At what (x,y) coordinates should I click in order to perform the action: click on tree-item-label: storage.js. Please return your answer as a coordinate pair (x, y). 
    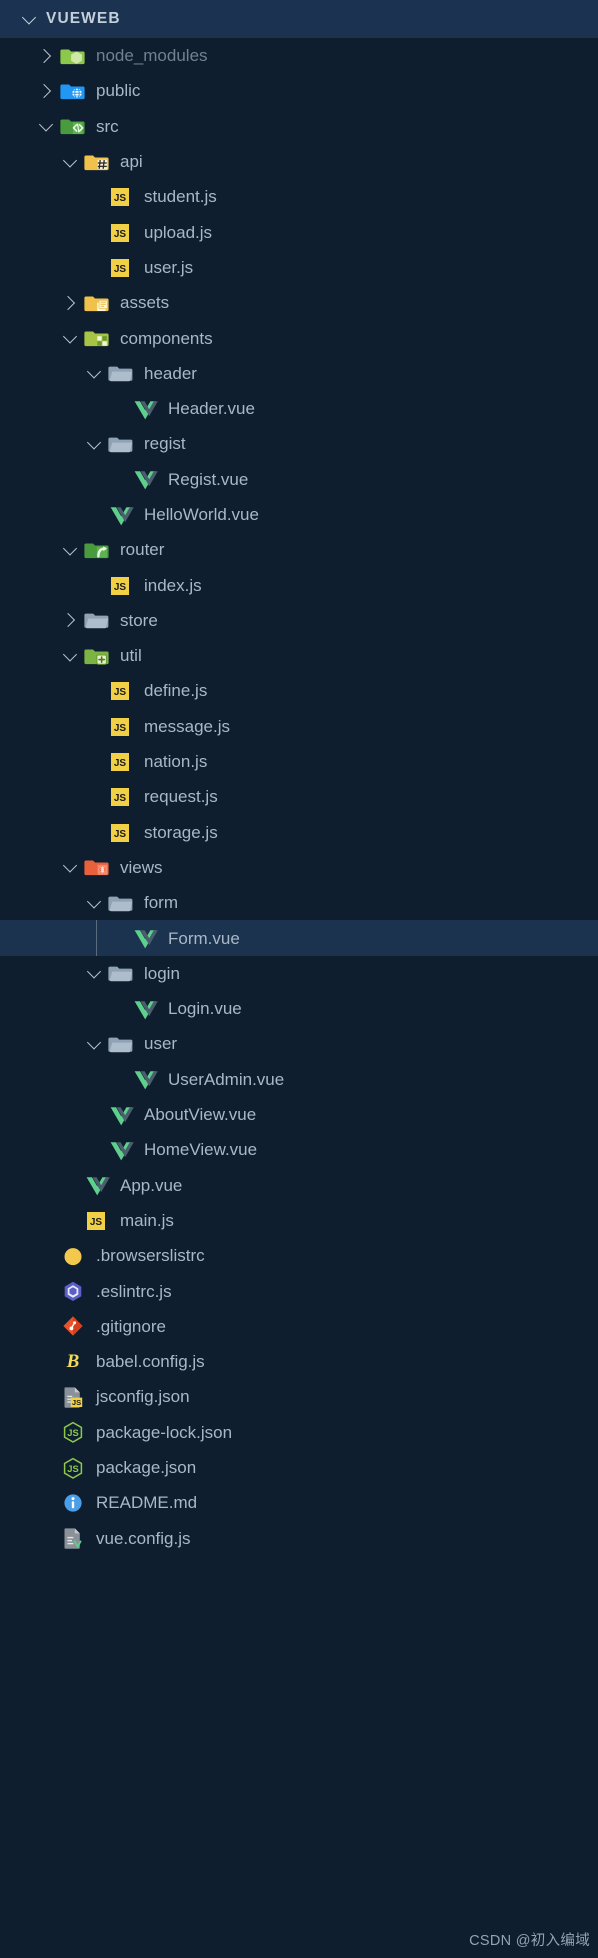
    Looking at the image, I should click on (181, 832).